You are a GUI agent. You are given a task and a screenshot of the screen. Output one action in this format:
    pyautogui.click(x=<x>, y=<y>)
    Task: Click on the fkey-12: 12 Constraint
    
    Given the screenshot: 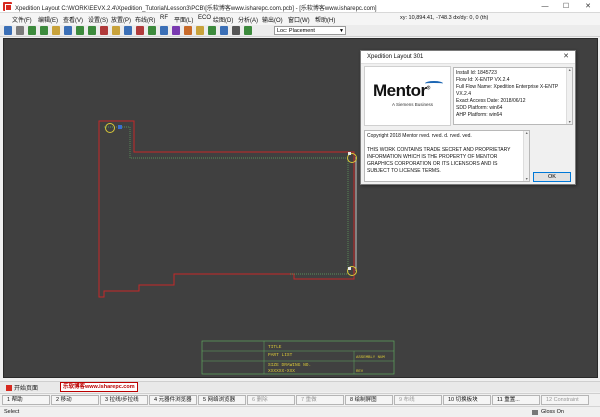 What is the action you would take?
    pyautogui.click(x=565, y=400)
    